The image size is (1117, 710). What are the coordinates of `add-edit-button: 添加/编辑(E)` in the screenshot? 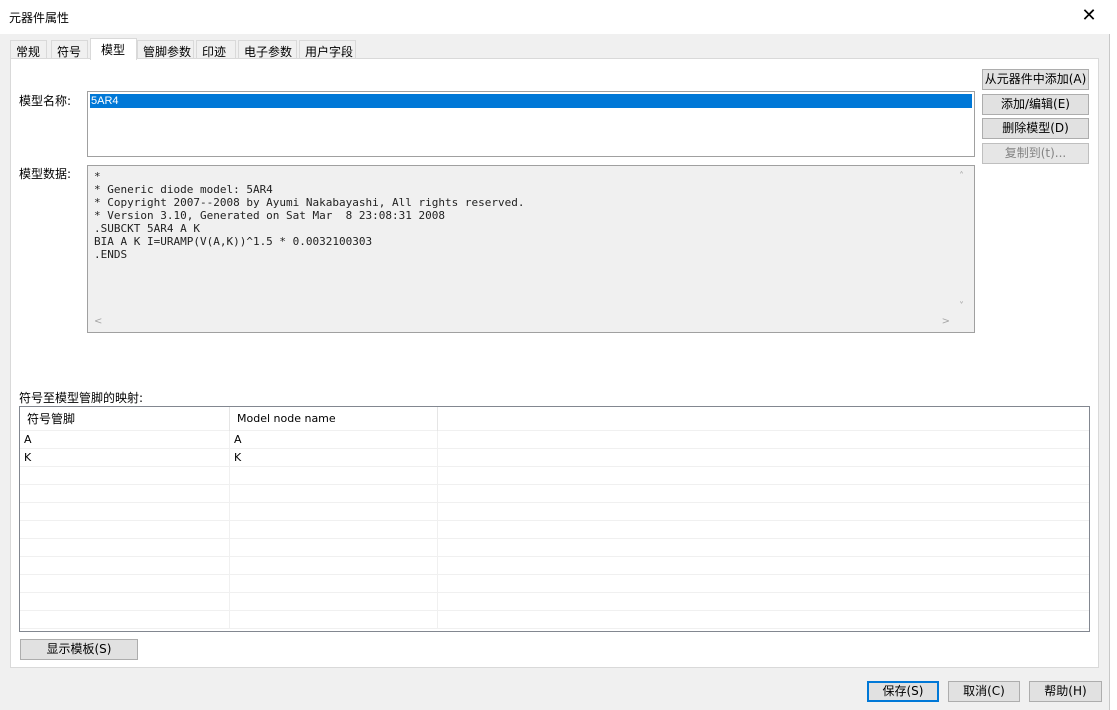 It's located at (1035, 104).